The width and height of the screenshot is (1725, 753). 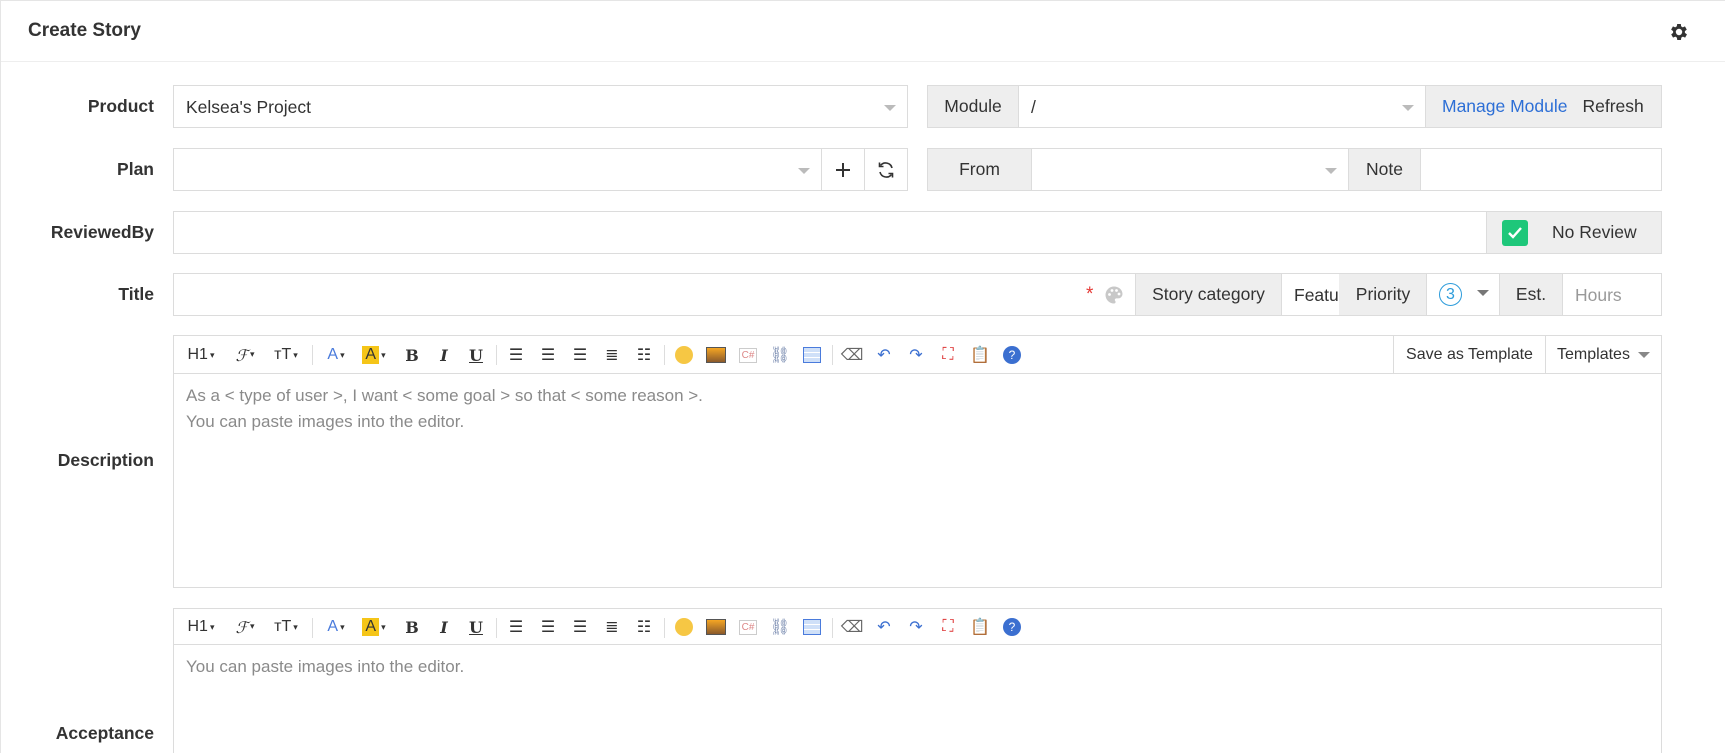 I want to click on plus-icon, so click(x=843, y=169).